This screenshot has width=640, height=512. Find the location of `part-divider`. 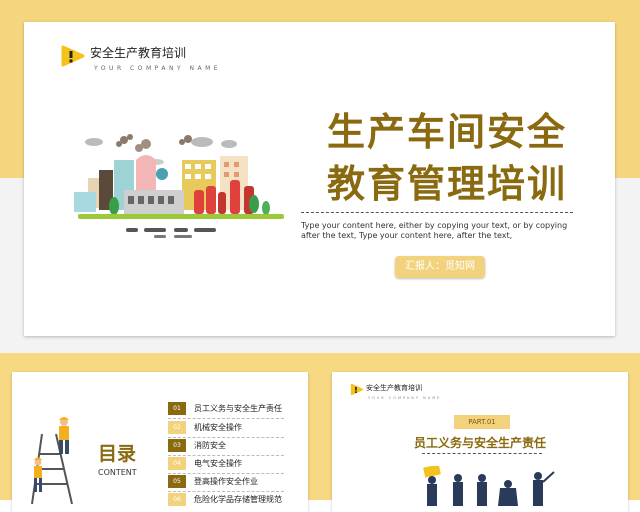

part-divider is located at coordinates (482, 453).